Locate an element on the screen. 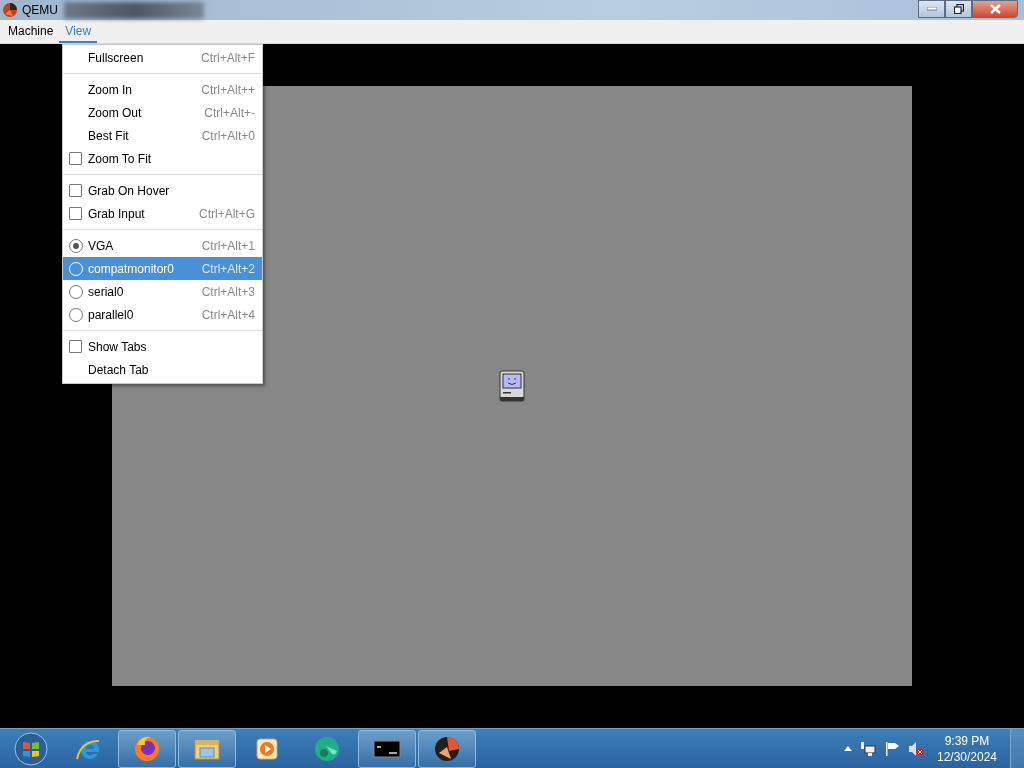 The height and width of the screenshot is (768, 1024). menu-item: Zoom In Ctrl+Alt++ is located at coordinates (162, 89).